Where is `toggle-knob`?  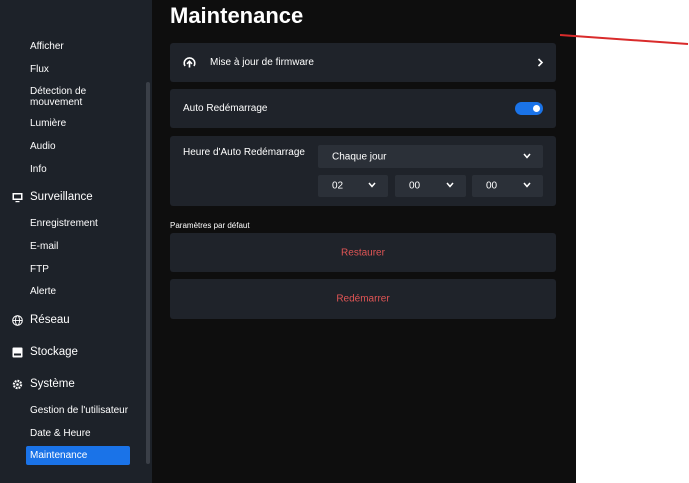 toggle-knob is located at coordinates (536, 108).